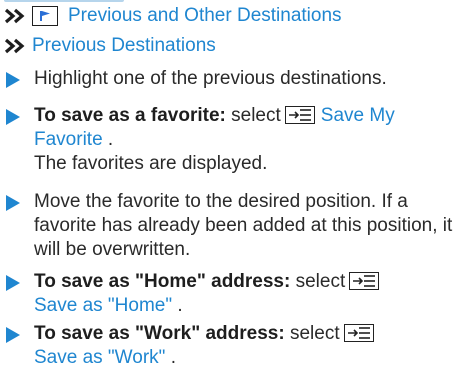 The height and width of the screenshot is (376, 476). What do you see at coordinates (45, 16) in the screenshot?
I see `flag-box-icon` at bounding box center [45, 16].